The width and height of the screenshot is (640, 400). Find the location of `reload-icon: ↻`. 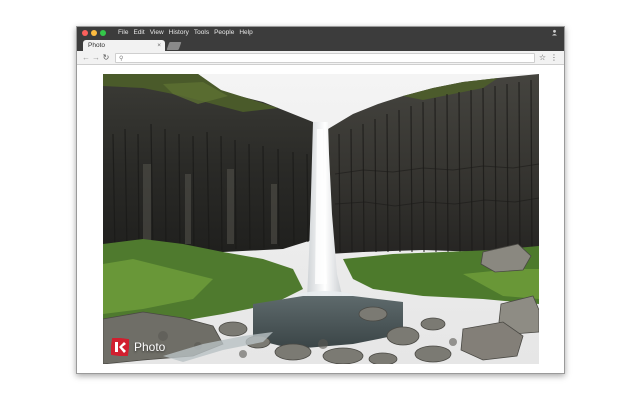

reload-icon: ↻ is located at coordinates (106, 58).